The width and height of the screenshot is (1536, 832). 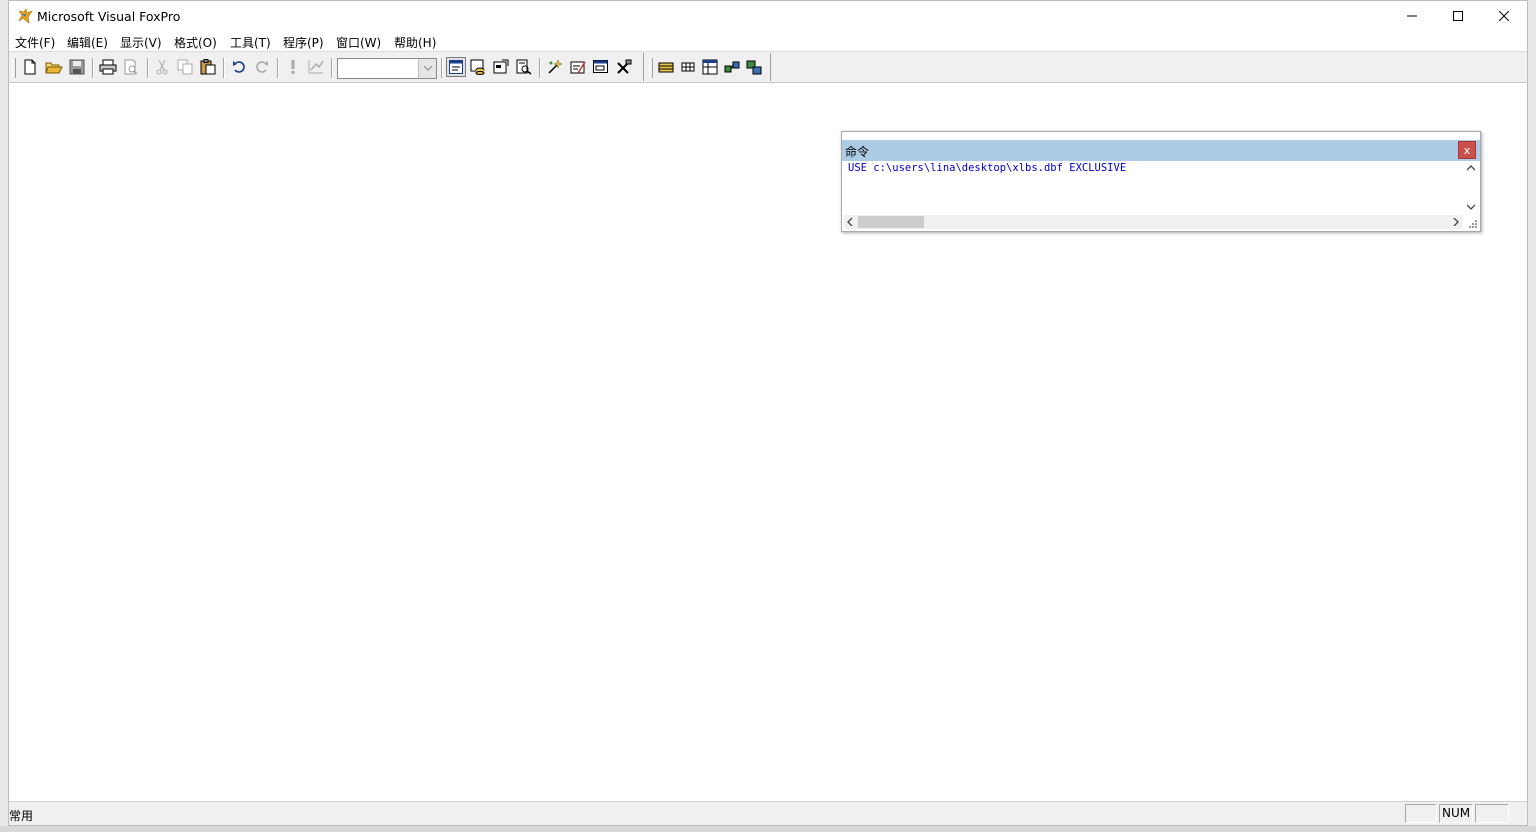 I want to click on form-window-icon, so click(x=600, y=66).